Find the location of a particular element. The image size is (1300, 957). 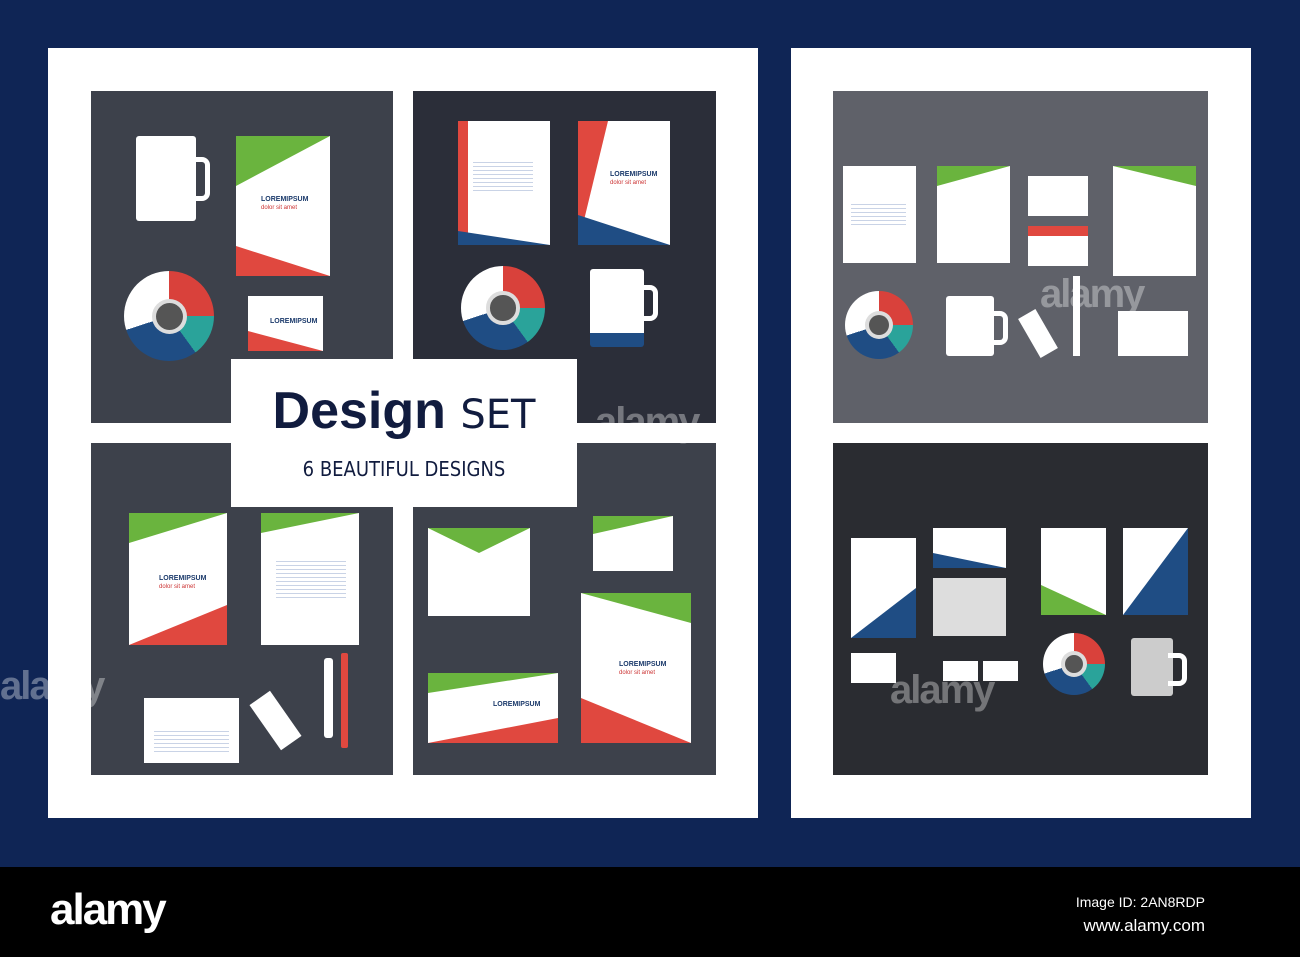

notebook: LOREMIPSUM dolor sit amet is located at coordinates (636, 668).